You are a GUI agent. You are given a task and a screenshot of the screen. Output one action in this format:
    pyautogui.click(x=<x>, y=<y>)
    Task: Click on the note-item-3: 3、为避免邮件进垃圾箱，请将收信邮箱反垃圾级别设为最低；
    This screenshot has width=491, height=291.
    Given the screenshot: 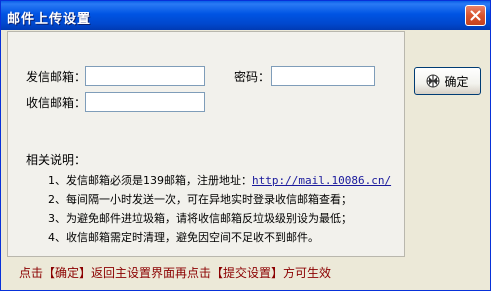 What is the action you would take?
    pyautogui.click(x=200, y=218)
    